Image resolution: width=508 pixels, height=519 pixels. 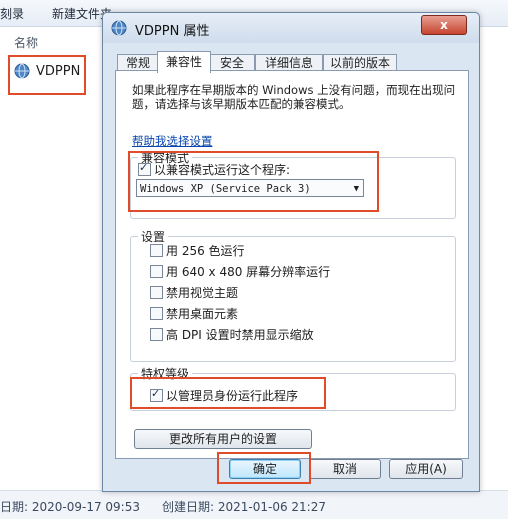 I want to click on option-disable-desktop-label: 禁用桌面元素, so click(x=202, y=314).